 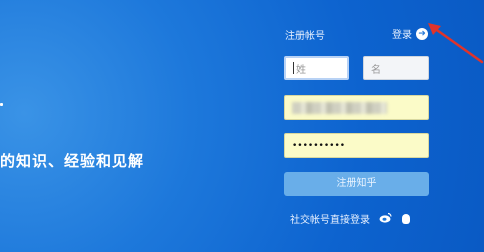 What do you see at coordinates (356, 34) in the screenshot?
I see `form-header: 注册帐号 登录 ➜` at bounding box center [356, 34].